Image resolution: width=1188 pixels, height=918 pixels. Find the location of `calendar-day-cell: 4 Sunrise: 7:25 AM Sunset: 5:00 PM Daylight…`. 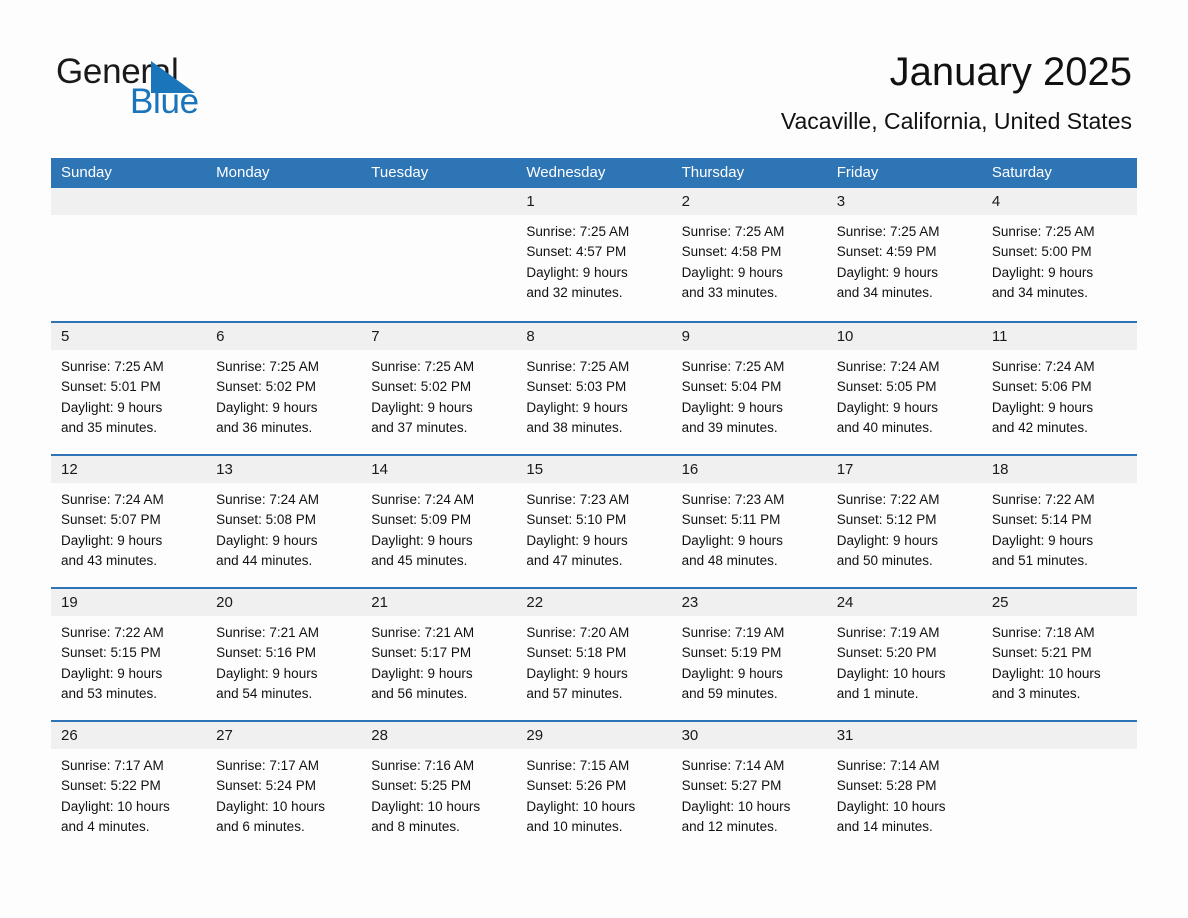

calendar-day-cell: 4 Sunrise: 7:25 AM Sunset: 5:00 PM Daylight… is located at coordinates (1059, 254).